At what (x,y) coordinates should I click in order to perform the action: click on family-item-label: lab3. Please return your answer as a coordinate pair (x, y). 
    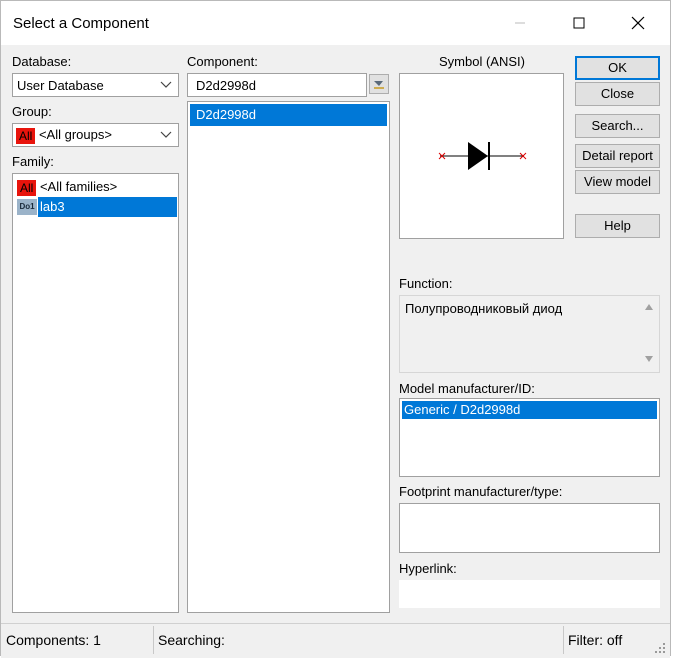
    Looking at the image, I should click on (107, 207).